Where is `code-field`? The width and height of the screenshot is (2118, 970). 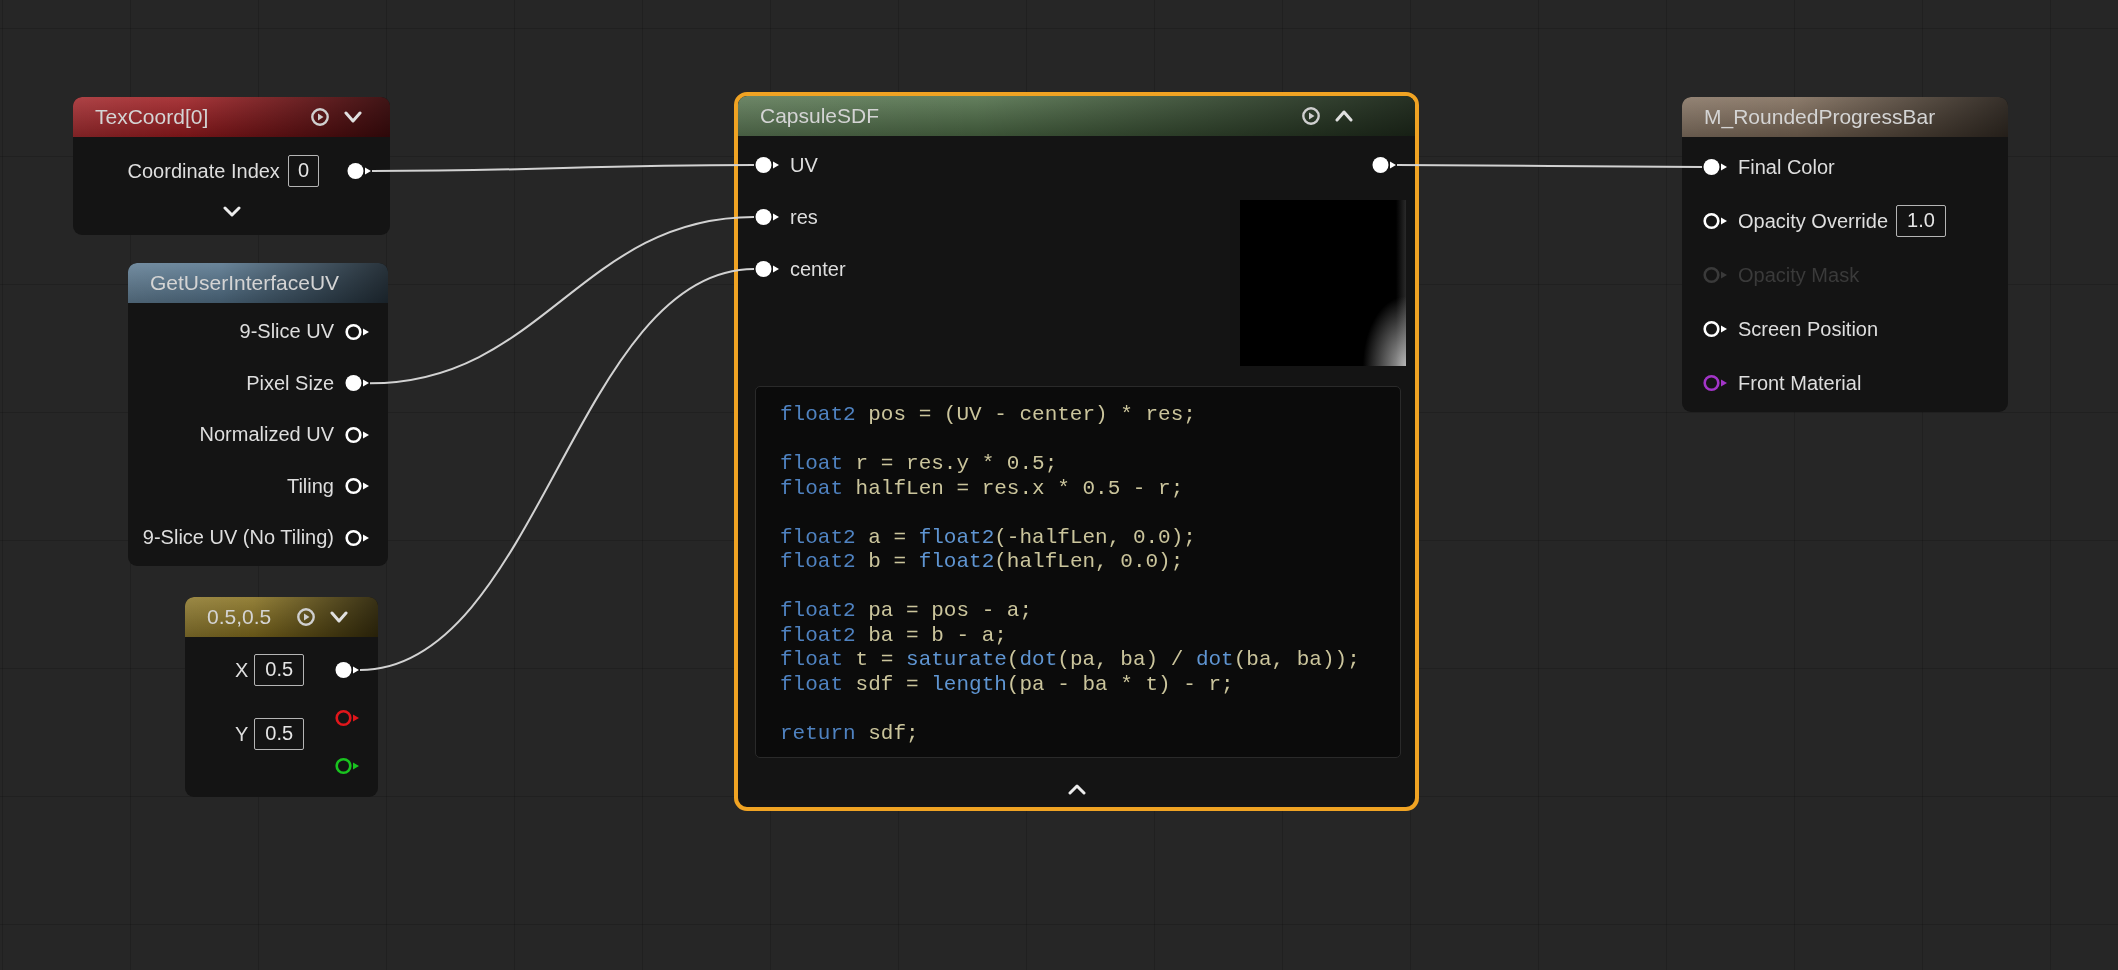 code-field is located at coordinates (1078, 572).